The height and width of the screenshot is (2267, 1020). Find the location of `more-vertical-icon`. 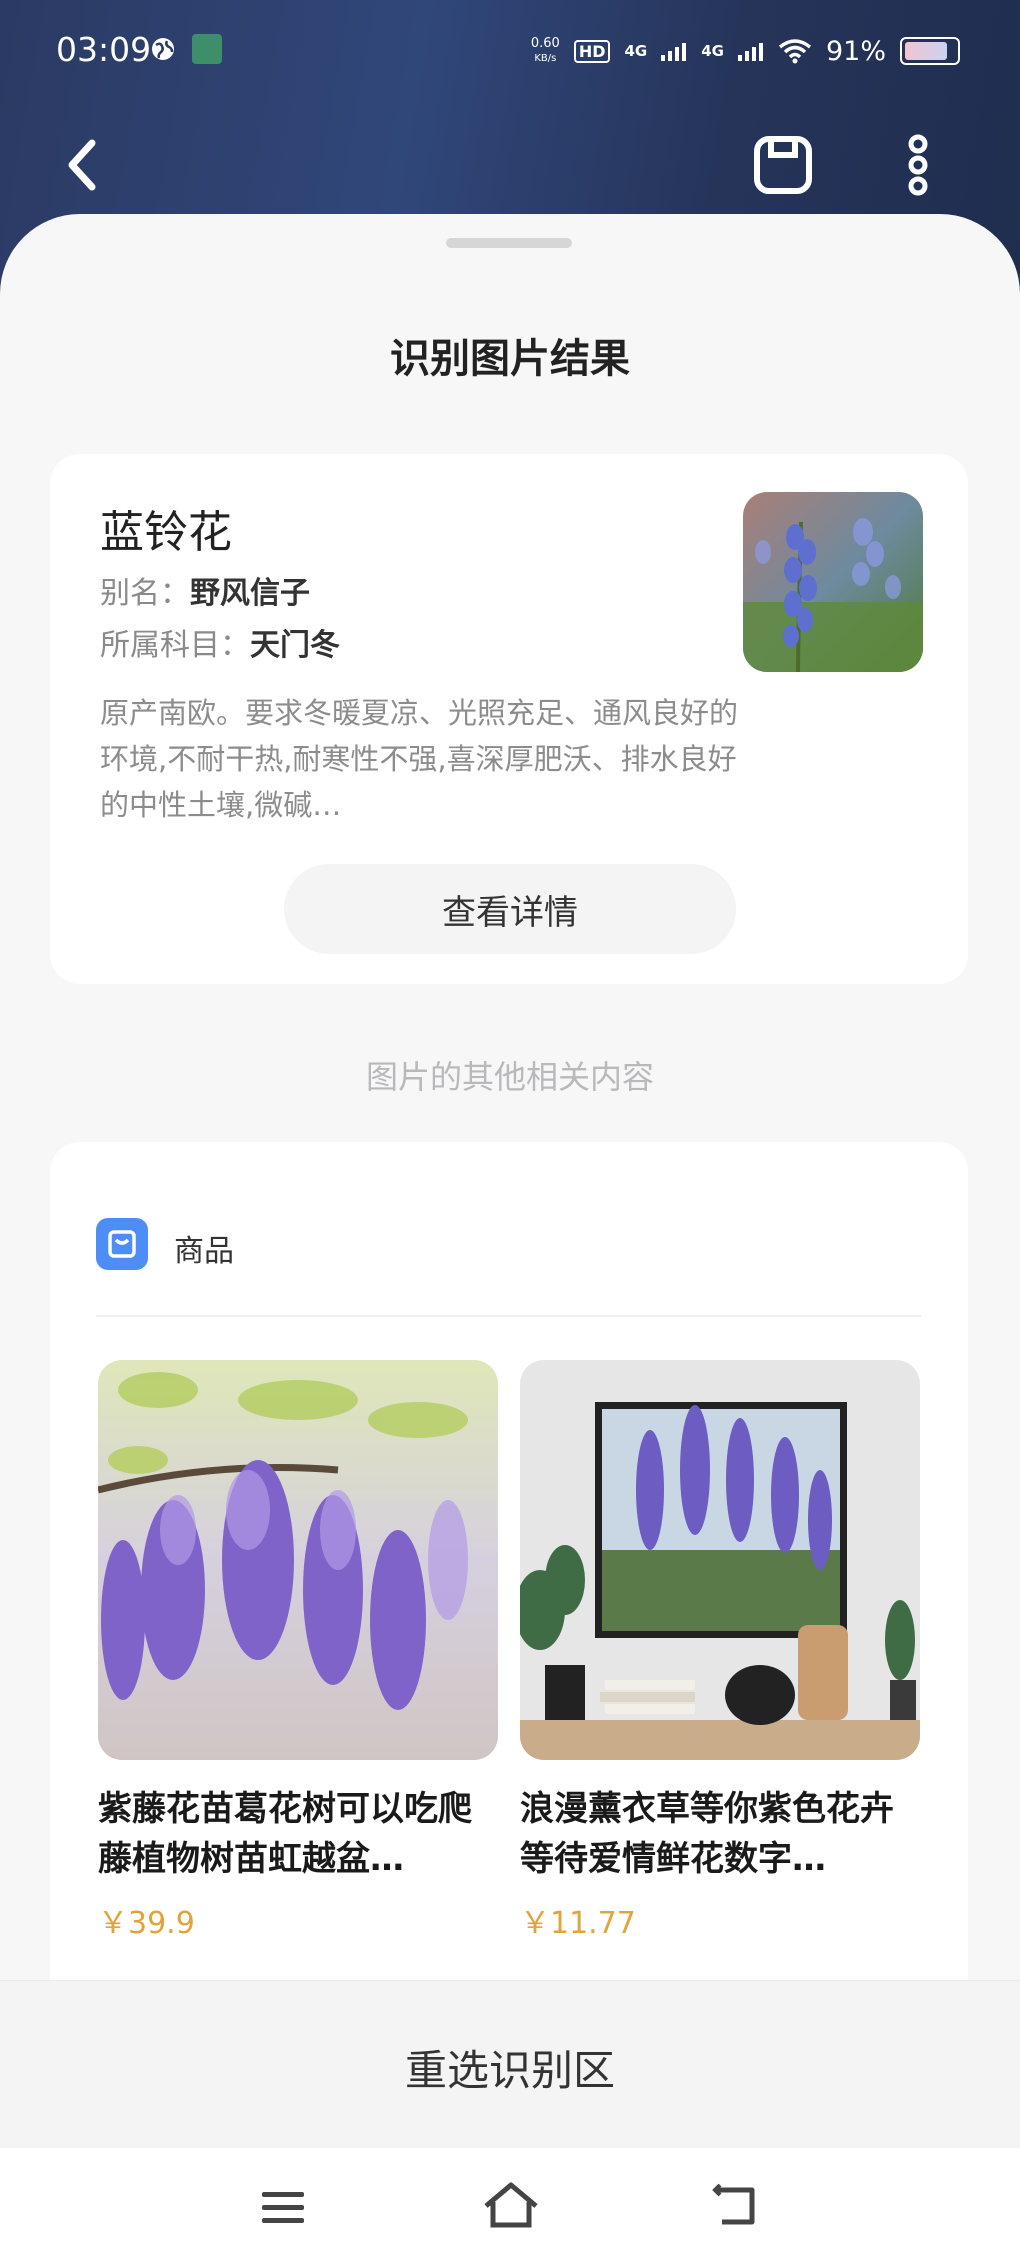

more-vertical-icon is located at coordinates (918, 165).